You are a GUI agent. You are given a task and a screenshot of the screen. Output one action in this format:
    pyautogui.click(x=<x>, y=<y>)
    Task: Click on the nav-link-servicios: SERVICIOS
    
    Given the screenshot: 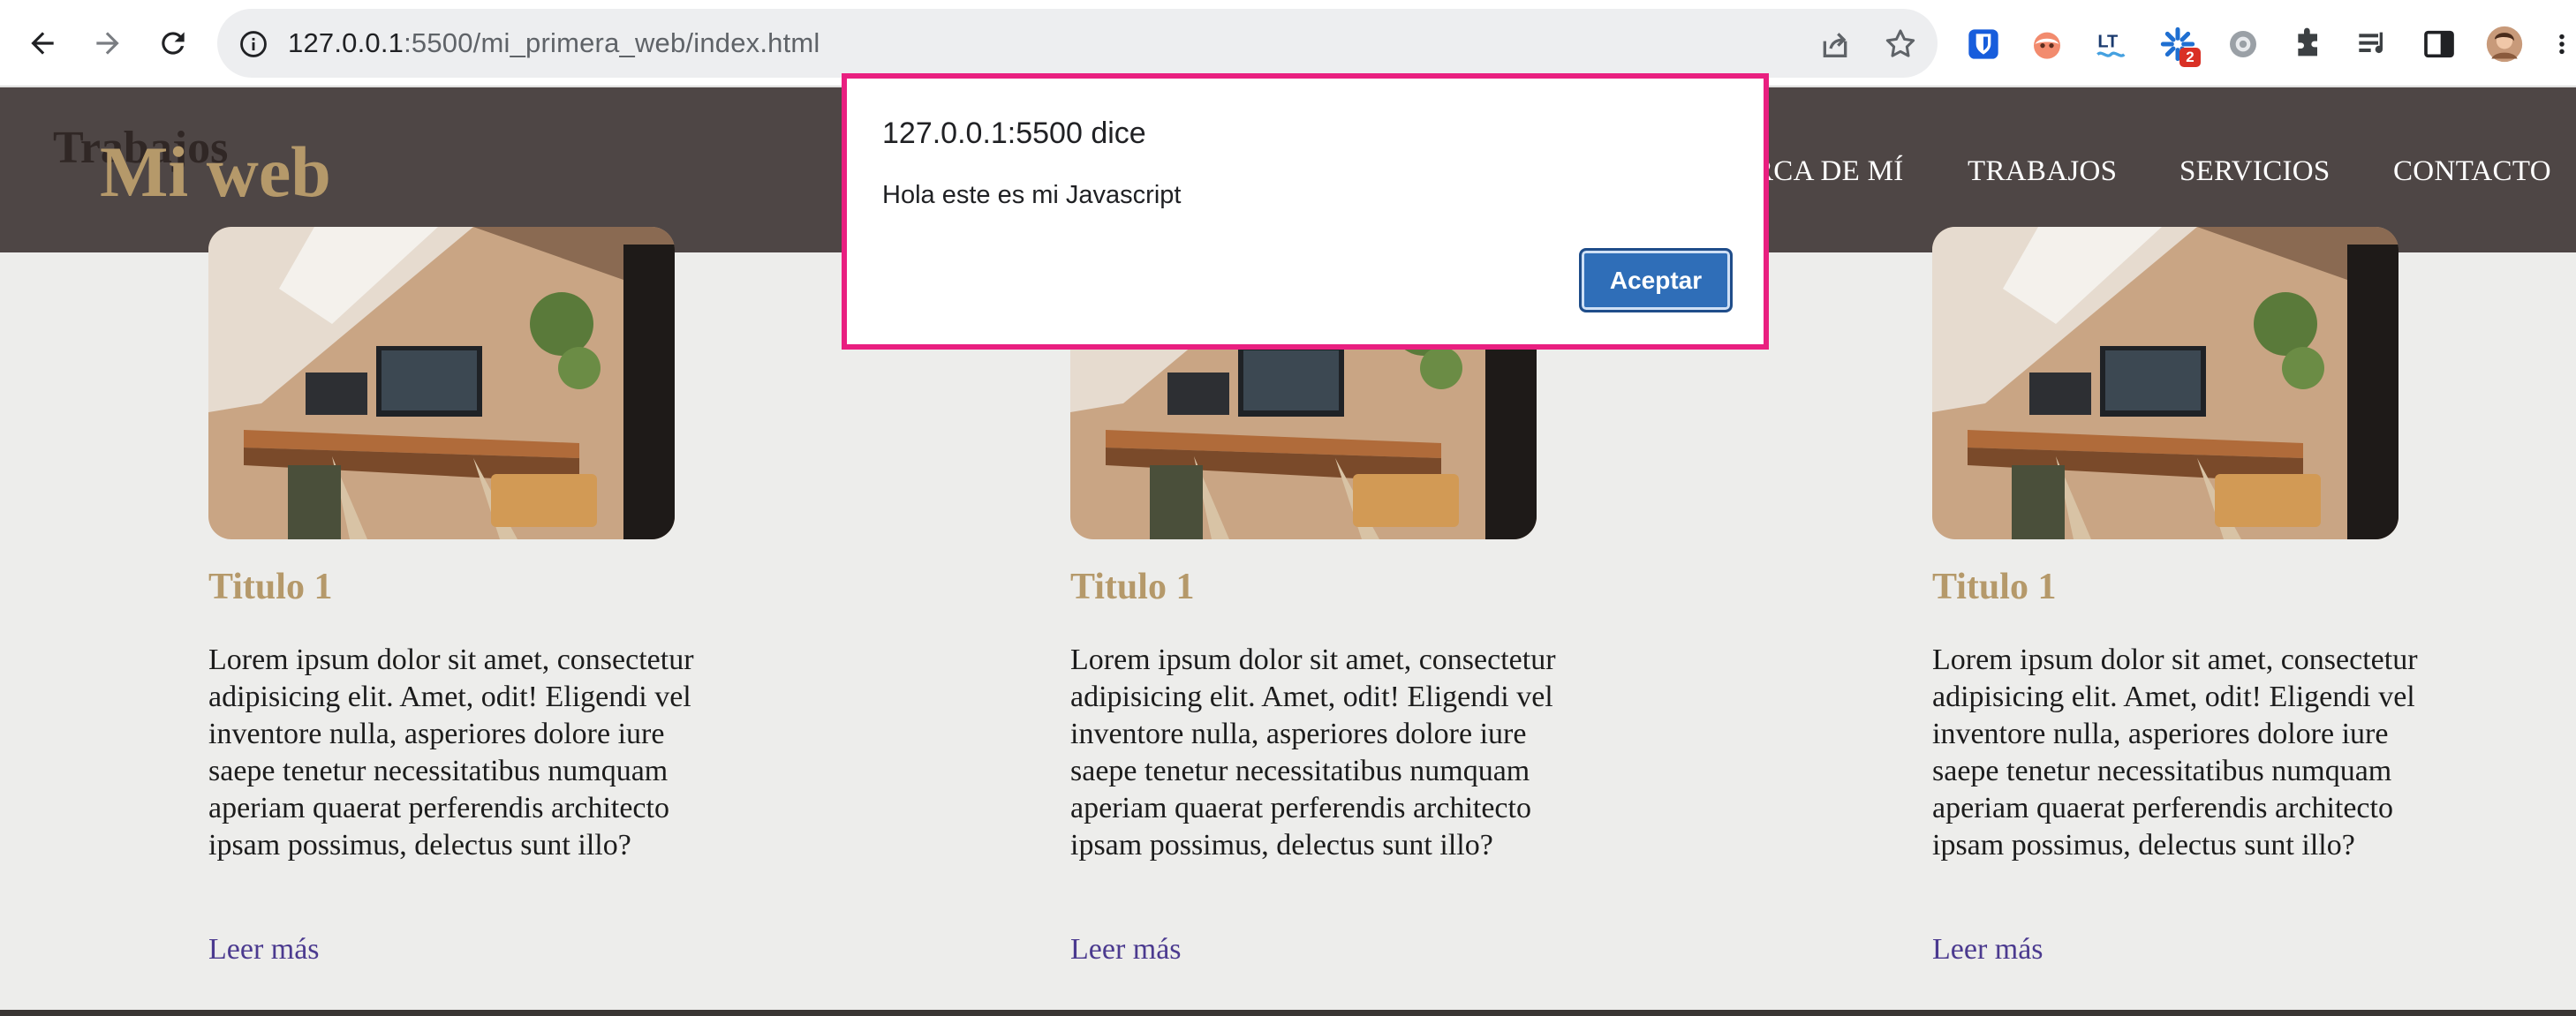 What is the action you would take?
    pyautogui.click(x=2254, y=171)
    